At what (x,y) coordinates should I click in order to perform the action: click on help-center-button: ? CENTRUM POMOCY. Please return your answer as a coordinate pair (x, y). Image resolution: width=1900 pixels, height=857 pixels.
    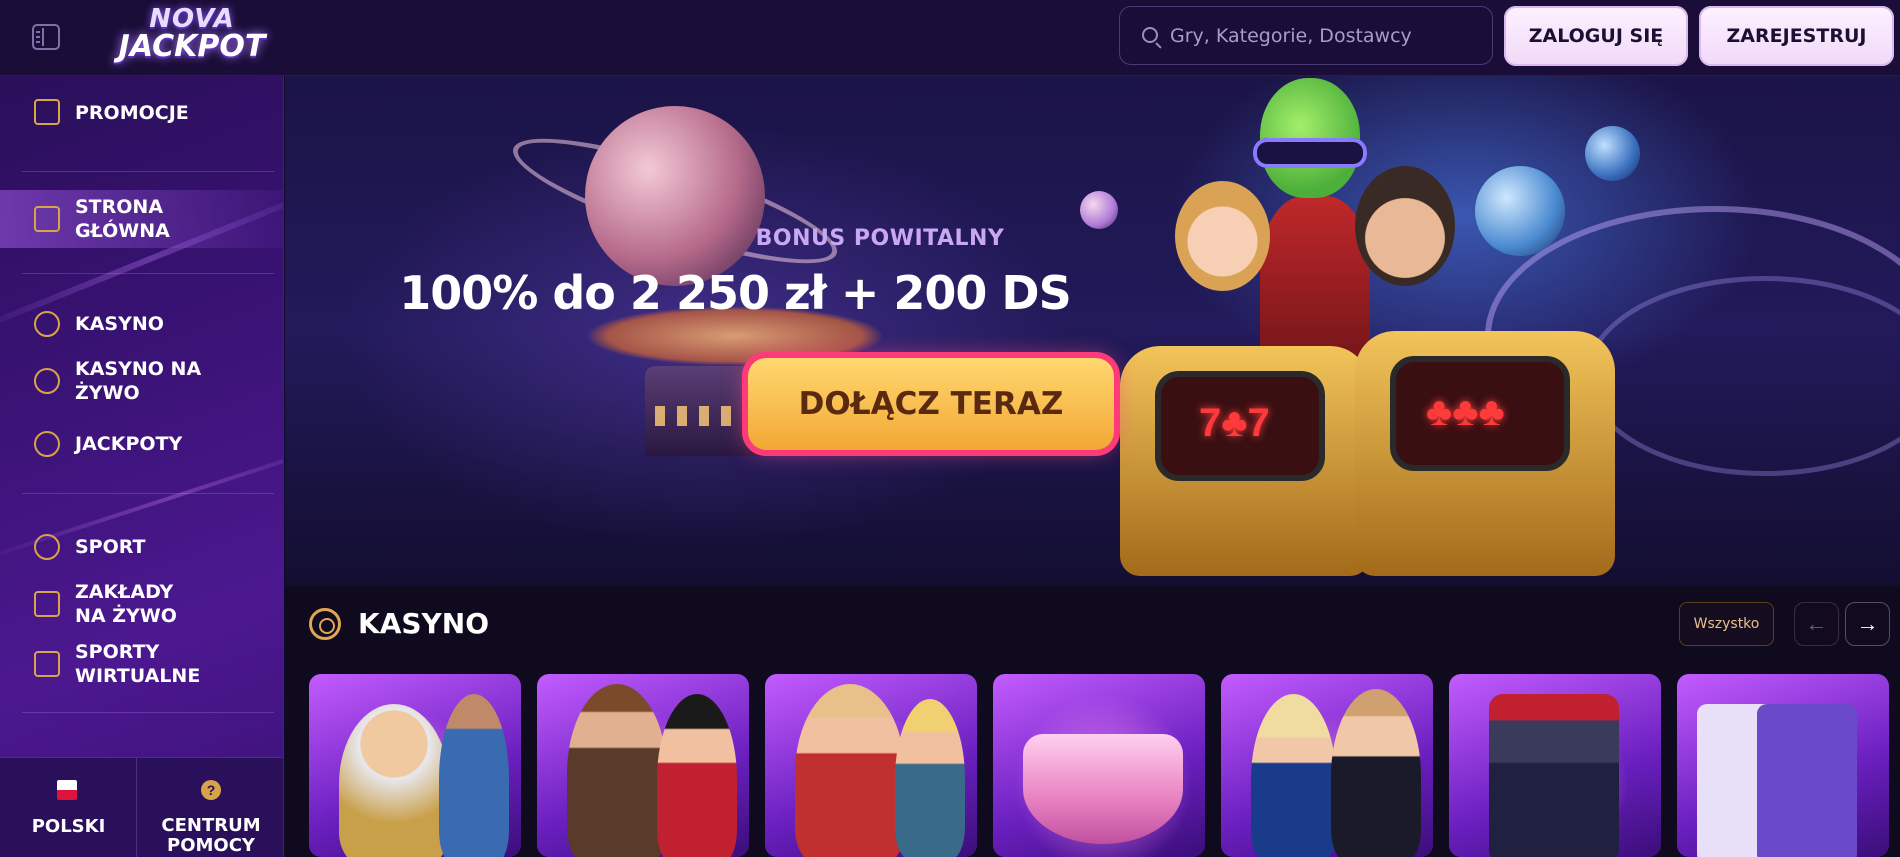
    Looking at the image, I should click on (210, 807).